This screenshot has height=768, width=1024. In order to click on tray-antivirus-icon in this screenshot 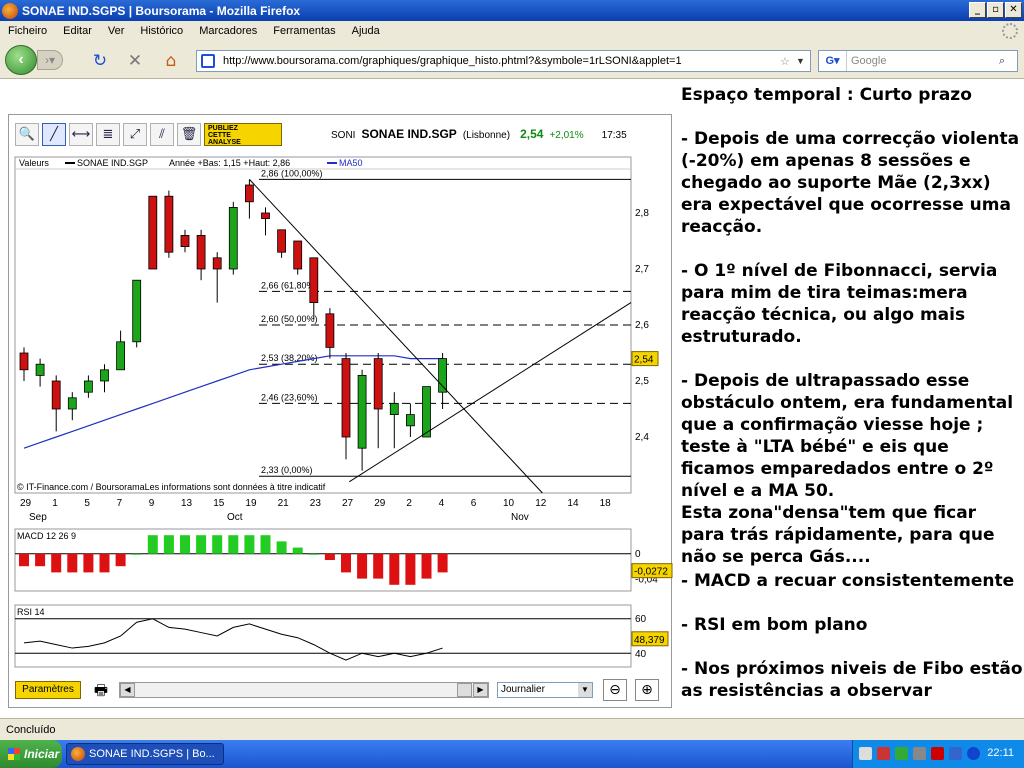, I will do `click(901, 753)`.